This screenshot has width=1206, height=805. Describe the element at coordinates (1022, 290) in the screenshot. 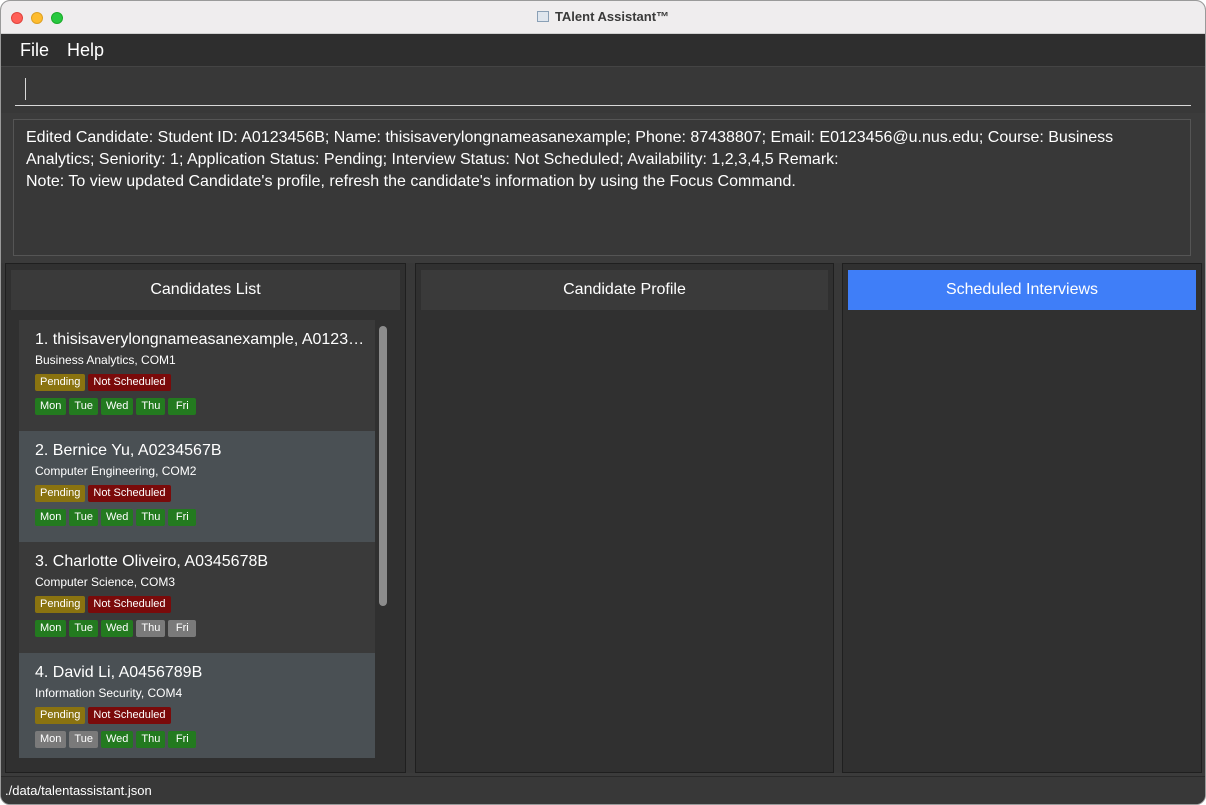

I see `tab-scheduled-interviews: Scheduled Interviews` at that location.